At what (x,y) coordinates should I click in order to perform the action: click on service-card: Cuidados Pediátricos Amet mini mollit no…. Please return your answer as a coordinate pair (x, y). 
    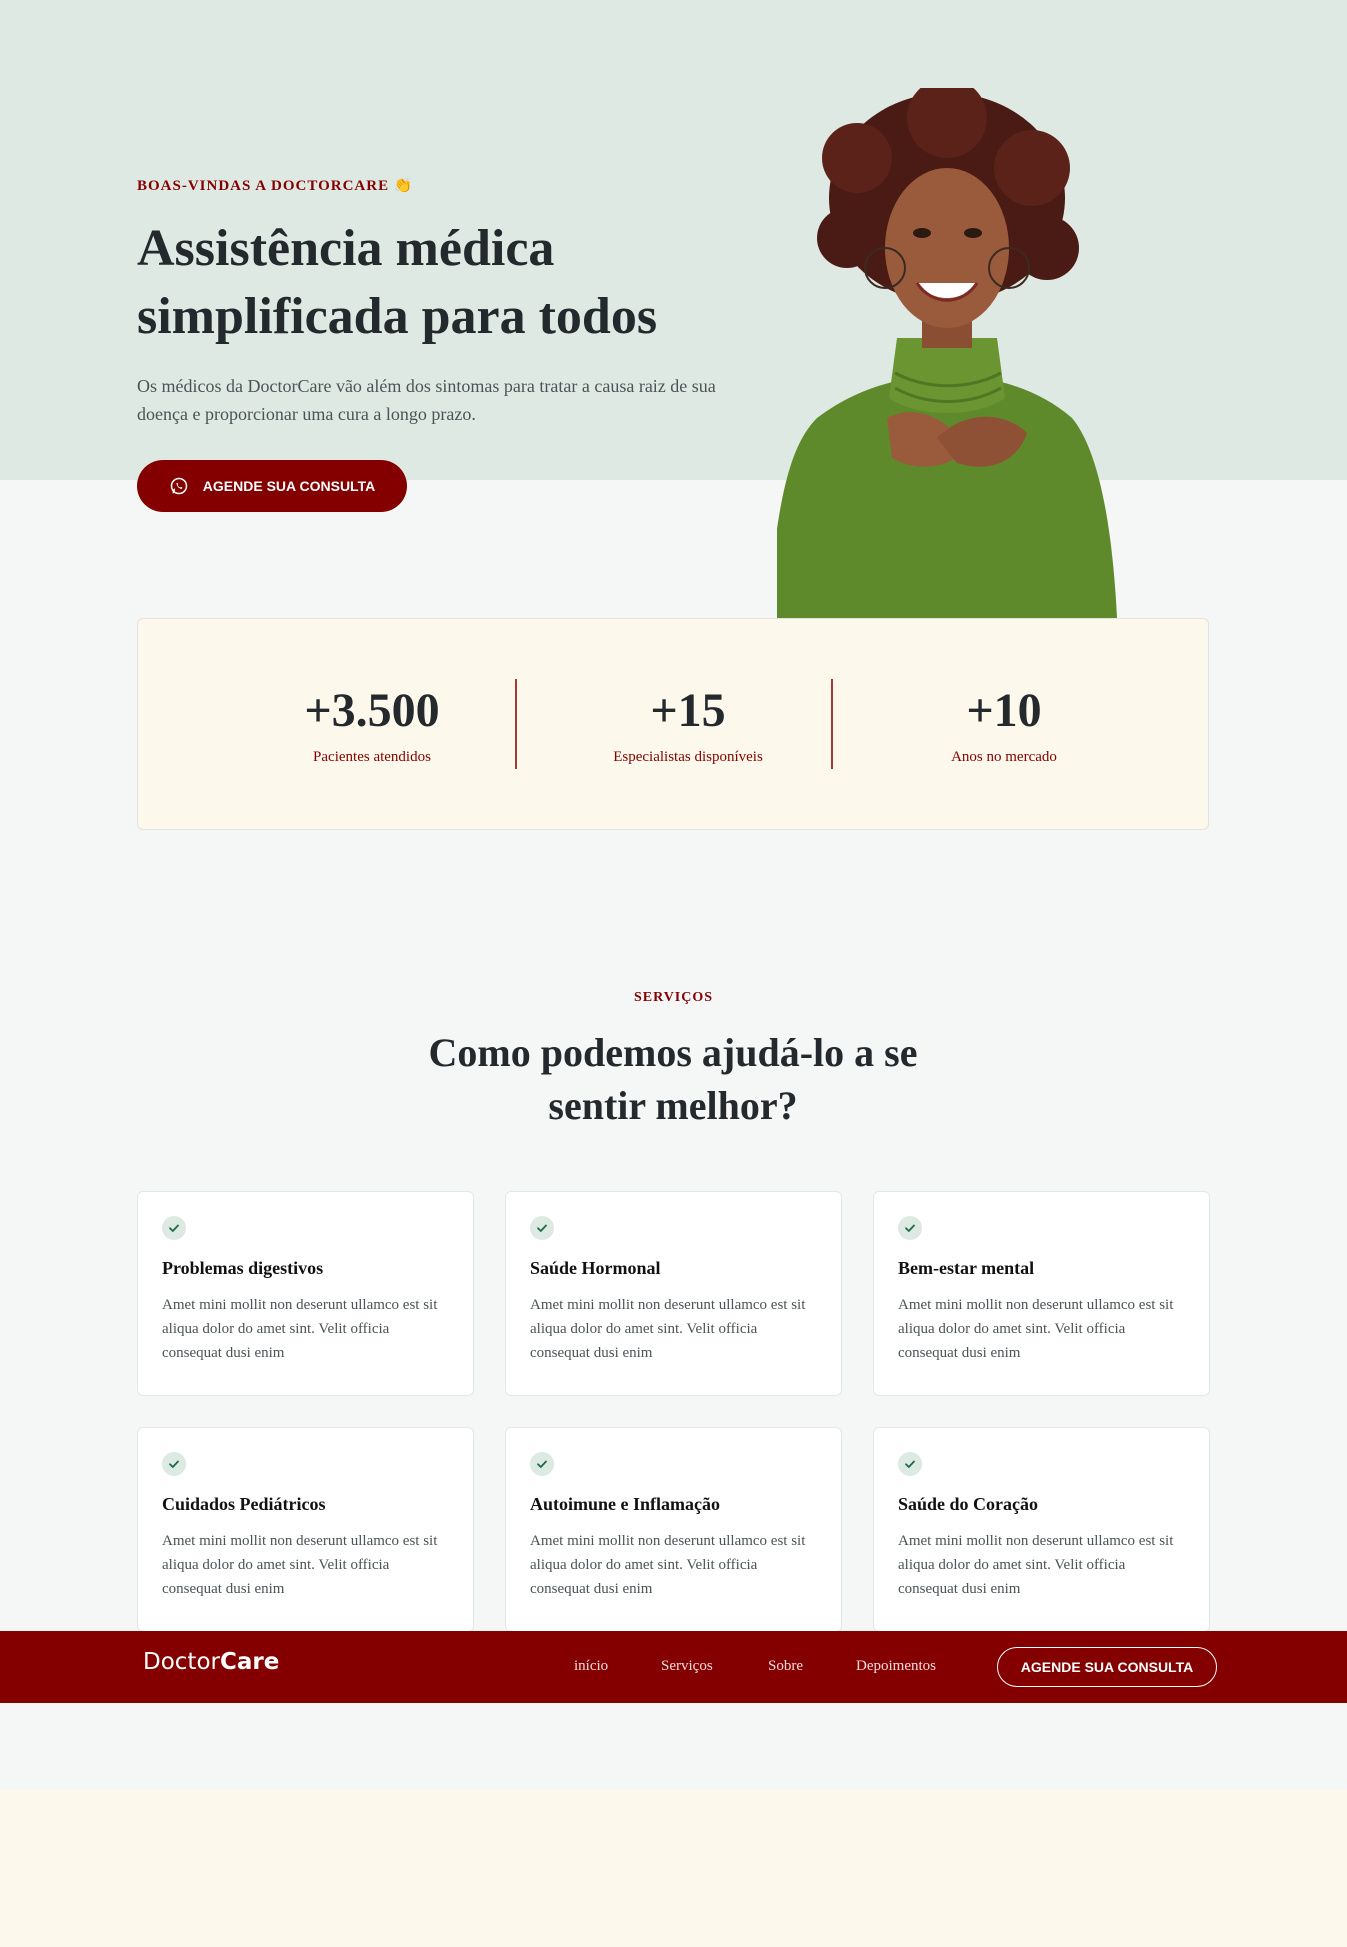
    Looking at the image, I should click on (305, 1529).